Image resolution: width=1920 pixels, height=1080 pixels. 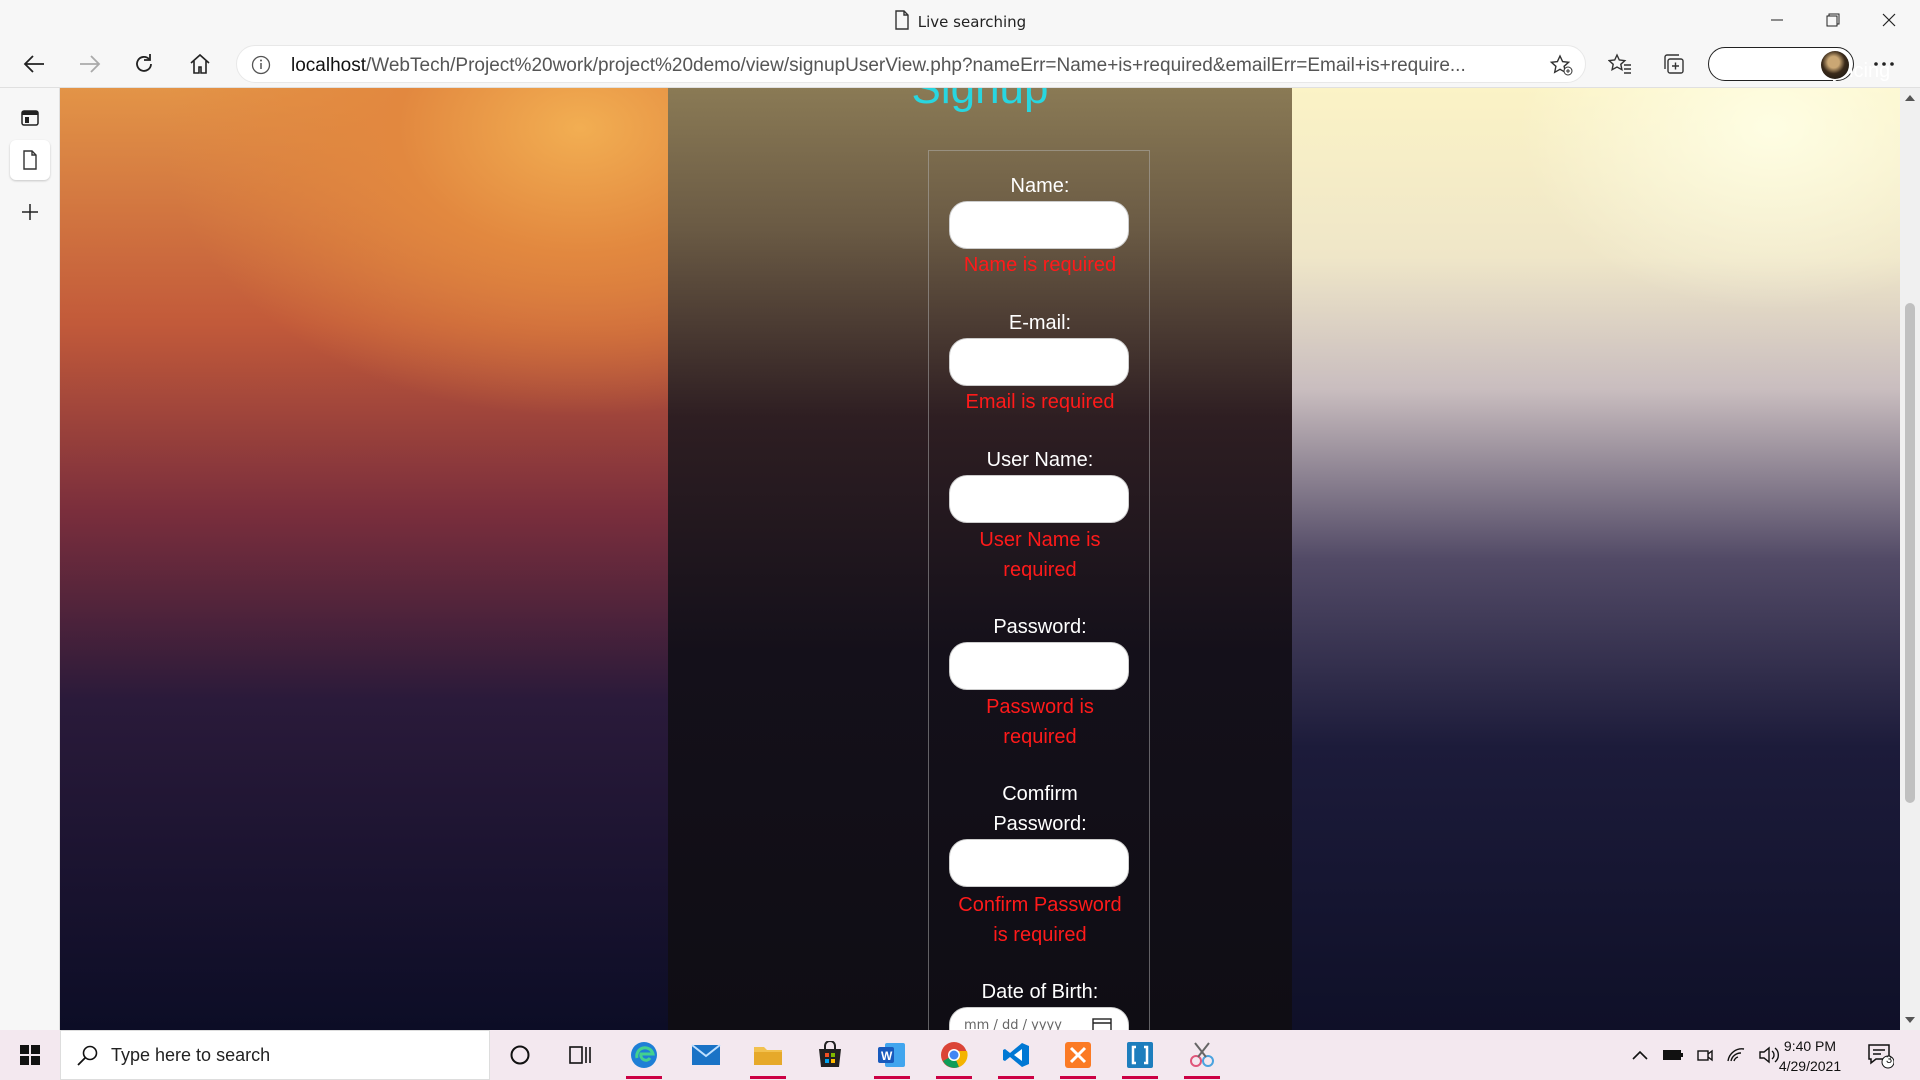 What do you see at coordinates (1040, 570) in the screenshot?
I see `username-error-line2: required` at bounding box center [1040, 570].